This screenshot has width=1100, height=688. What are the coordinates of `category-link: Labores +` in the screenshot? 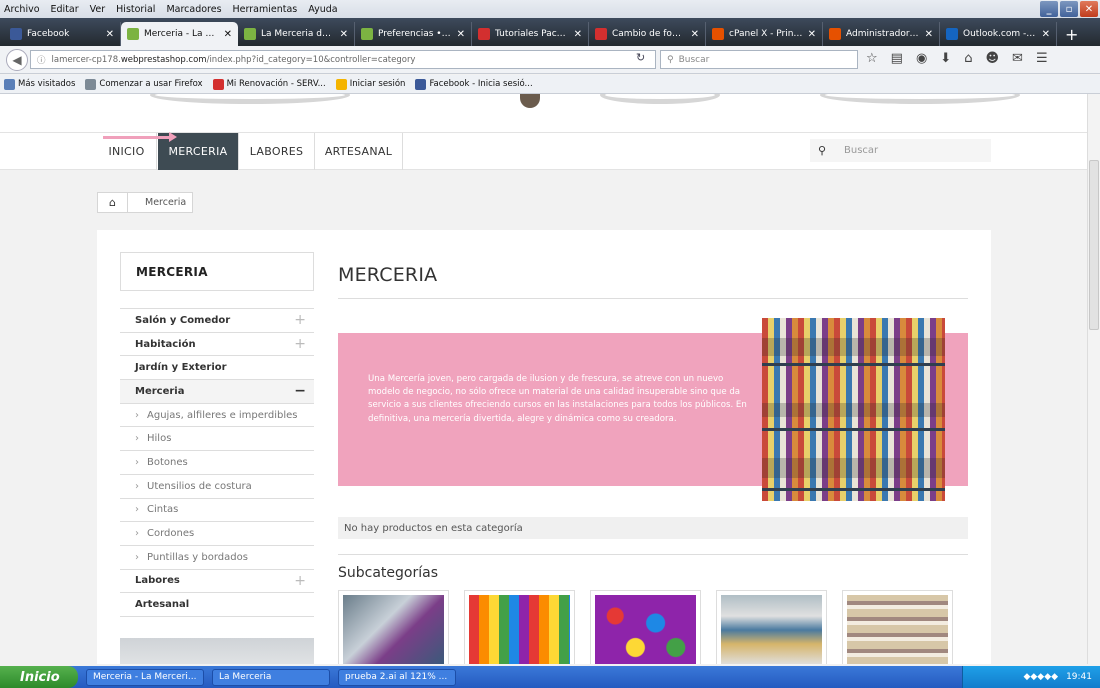 It's located at (217, 580).